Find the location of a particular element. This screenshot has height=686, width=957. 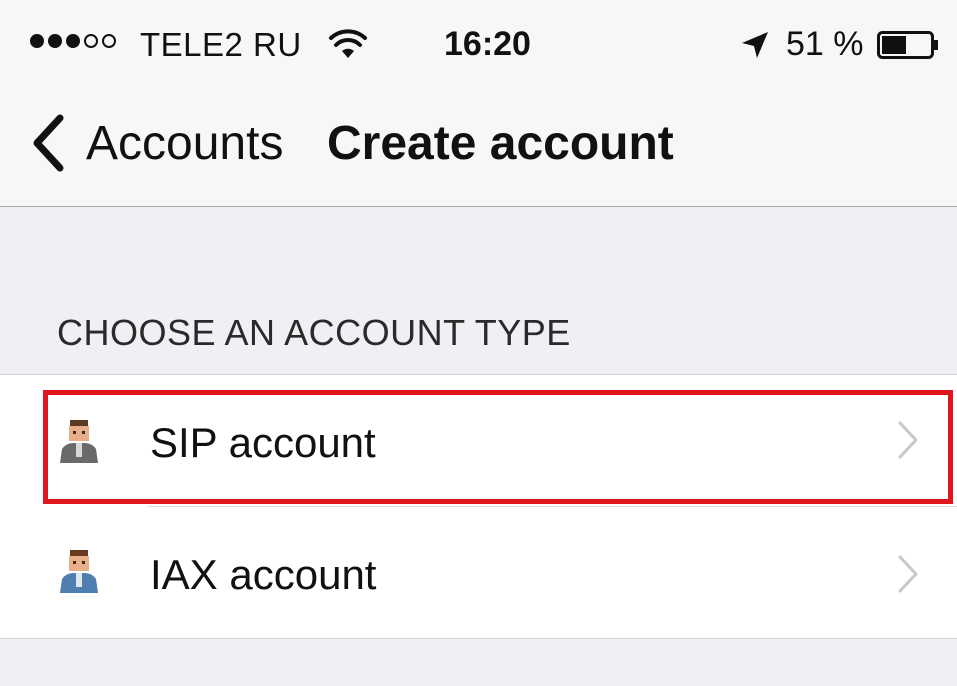

list-item-label: IAX account is located at coordinates (263, 574).